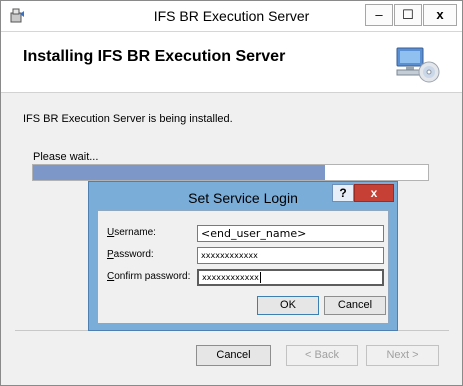  What do you see at coordinates (322, 355) in the screenshot?
I see `back-button: < Back` at bounding box center [322, 355].